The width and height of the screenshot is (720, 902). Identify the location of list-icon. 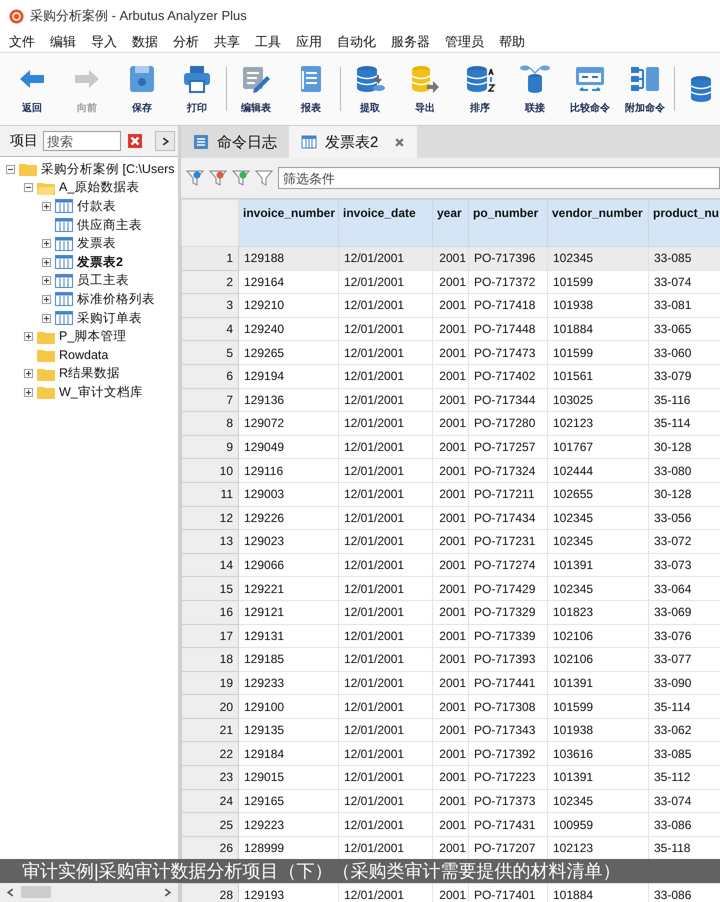
(201, 142).